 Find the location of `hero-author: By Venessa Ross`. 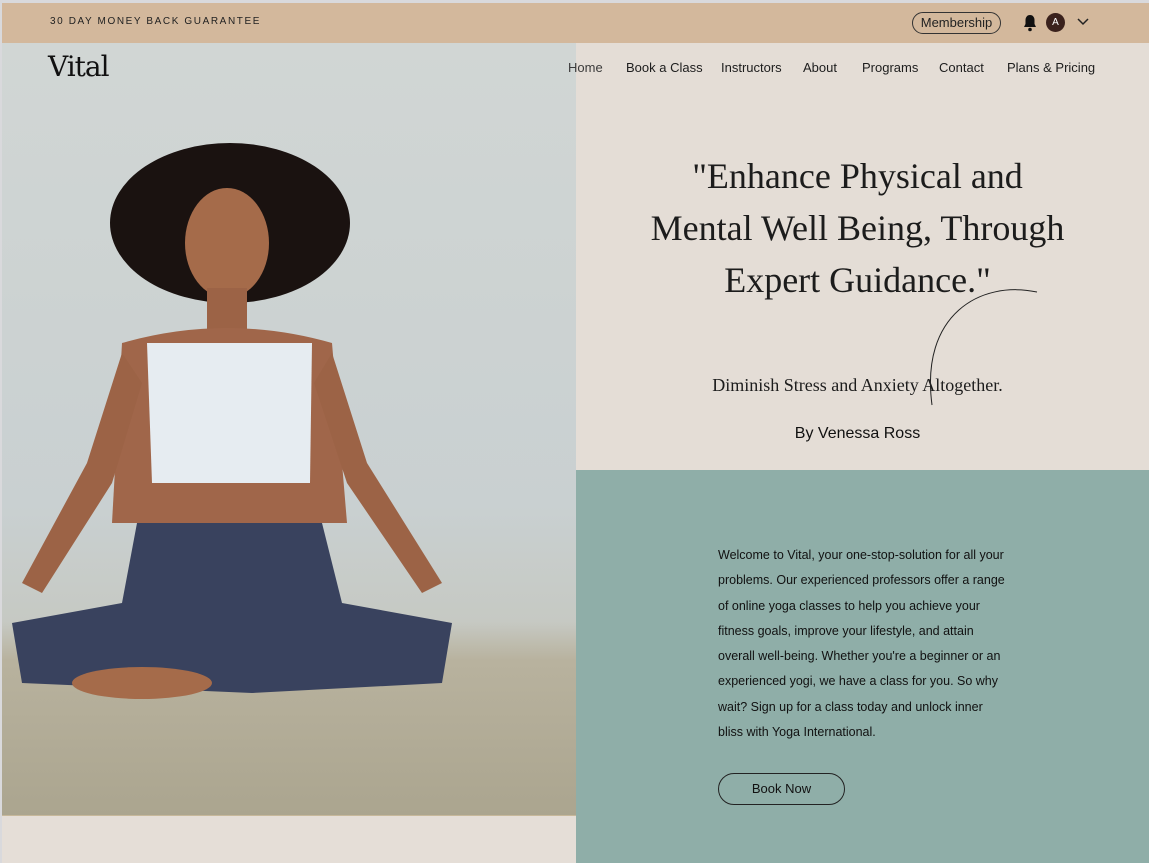

hero-author: By Venessa Ross is located at coordinates (857, 433).